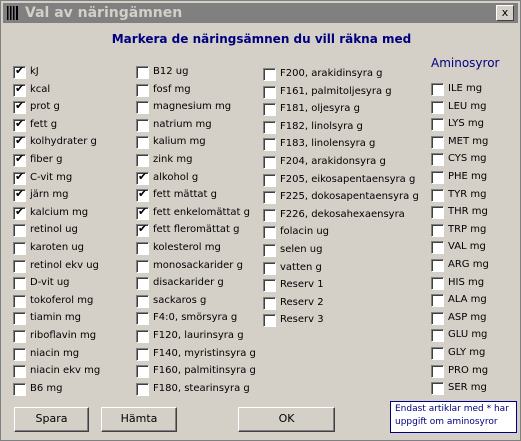  What do you see at coordinates (198, 335) in the screenshot?
I see `nutrient-label: F120, laurinsyra g` at bounding box center [198, 335].